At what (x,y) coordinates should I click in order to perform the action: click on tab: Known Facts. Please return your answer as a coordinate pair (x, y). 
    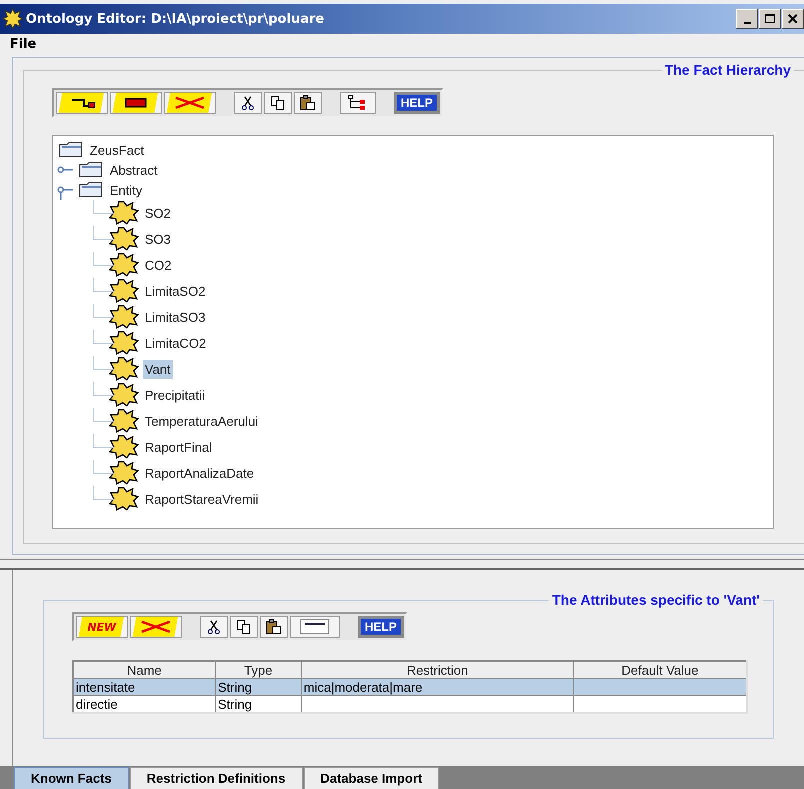
    Looking at the image, I should click on (71, 778).